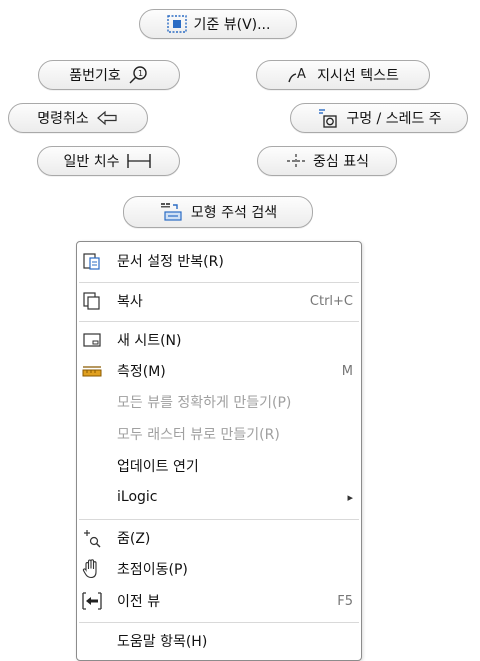  What do you see at coordinates (107, 118) in the screenshot?
I see `back-arrow-icon` at bounding box center [107, 118].